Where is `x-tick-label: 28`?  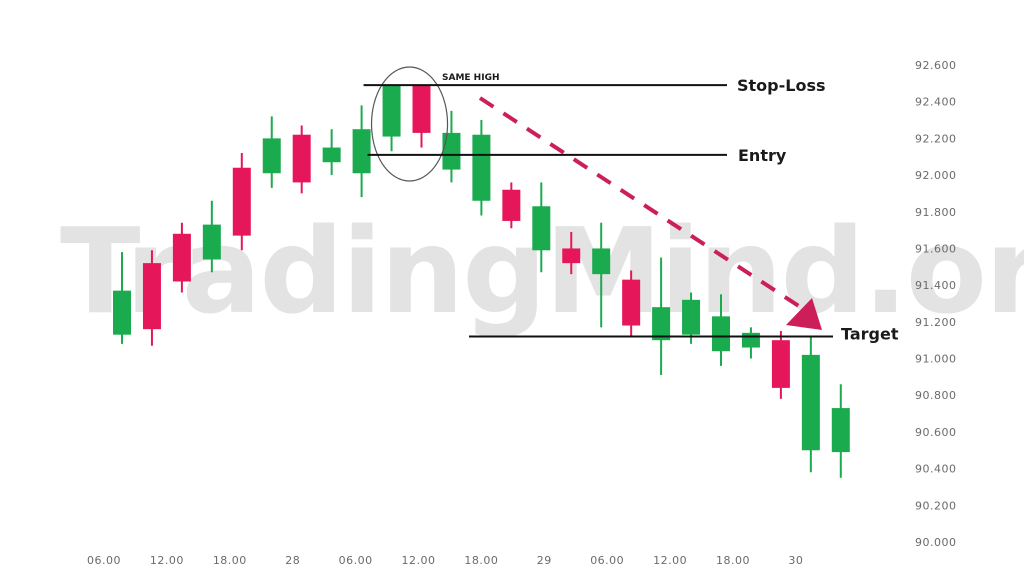
x-tick-label: 28 is located at coordinates (292, 560).